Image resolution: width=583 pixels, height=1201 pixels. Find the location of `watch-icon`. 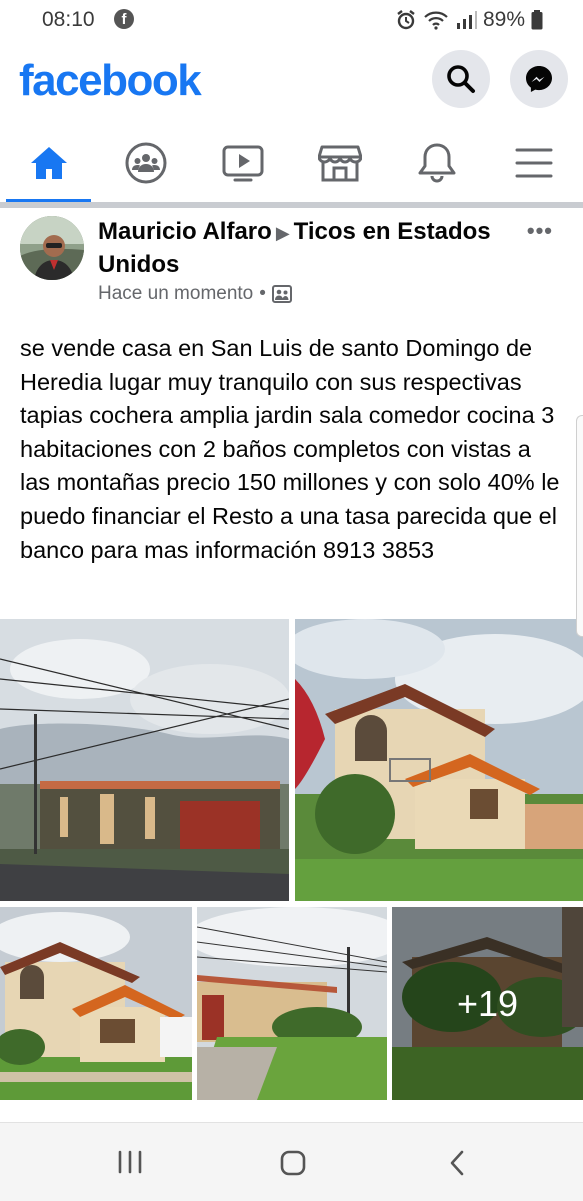

watch-icon is located at coordinates (243, 163).